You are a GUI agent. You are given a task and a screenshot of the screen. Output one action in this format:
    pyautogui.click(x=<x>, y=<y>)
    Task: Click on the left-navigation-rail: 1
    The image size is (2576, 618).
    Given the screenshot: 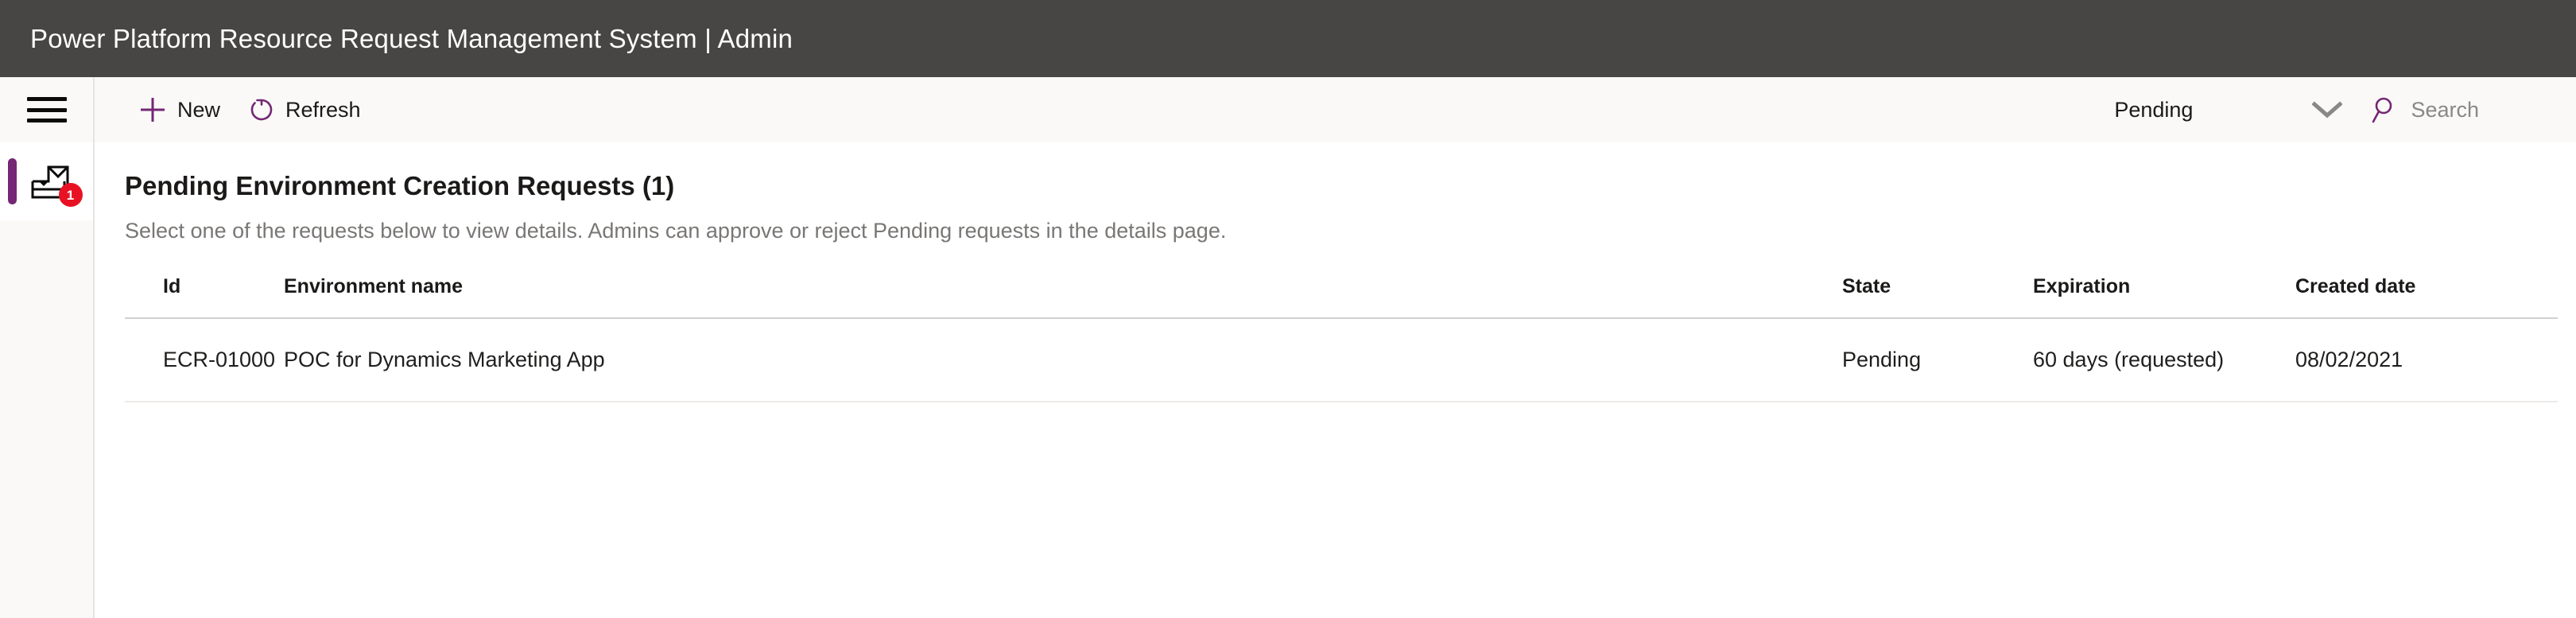 What is the action you would take?
    pyautogui.click(x=48, y=347)
    